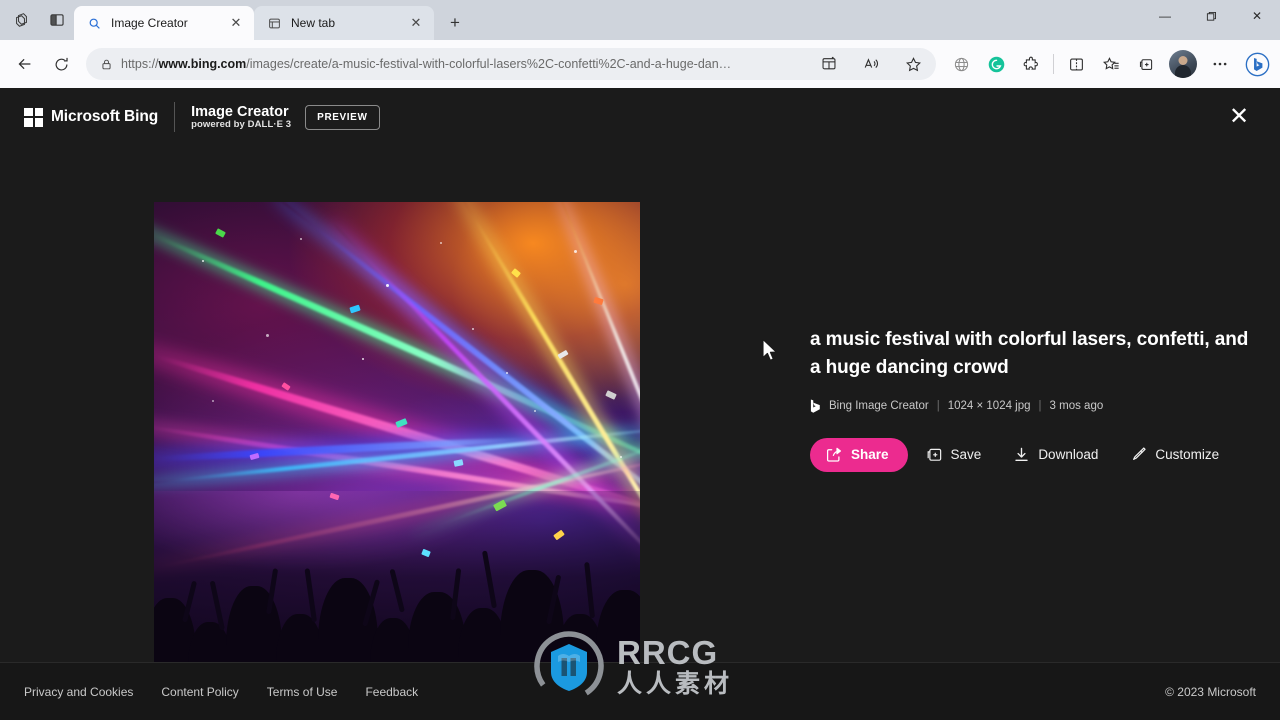  What do you see at coordinates (1138, 454) in the screenshot?
I see `customize-edit-icon` at bounding box center [1138, 454].